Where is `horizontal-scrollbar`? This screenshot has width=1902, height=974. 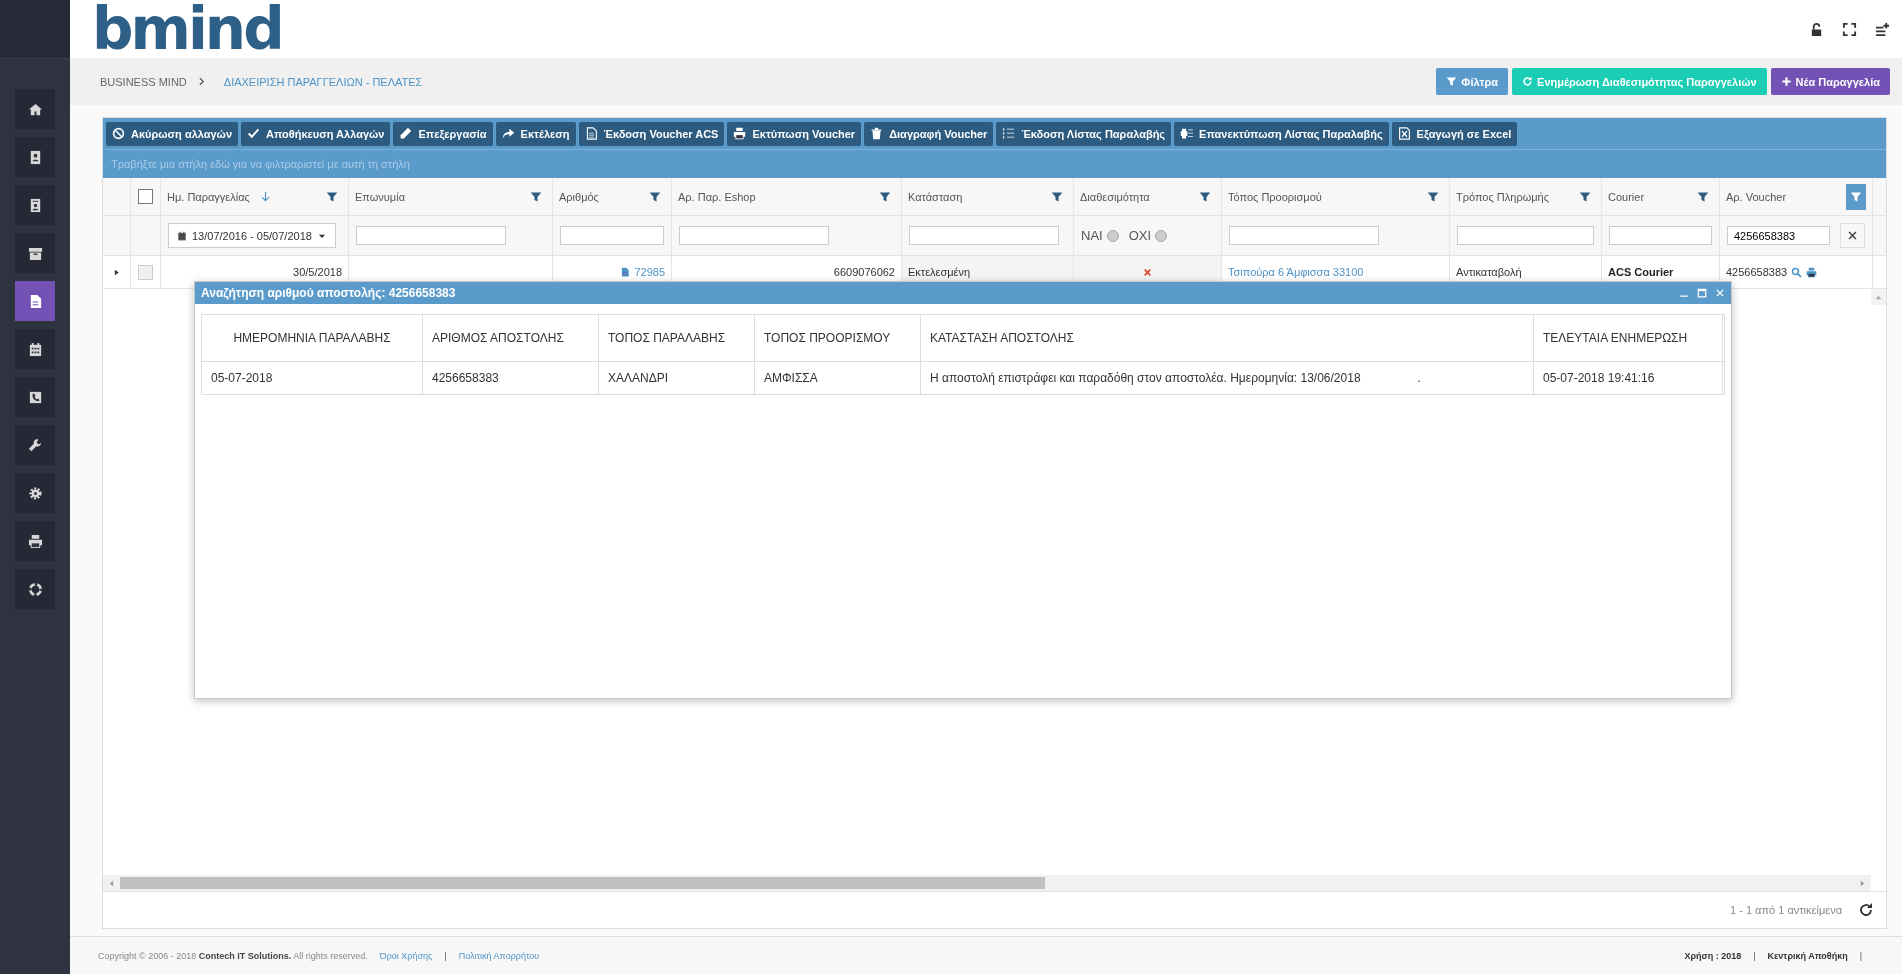 horizontal-scrollbar is located at coordinates (987, 883).